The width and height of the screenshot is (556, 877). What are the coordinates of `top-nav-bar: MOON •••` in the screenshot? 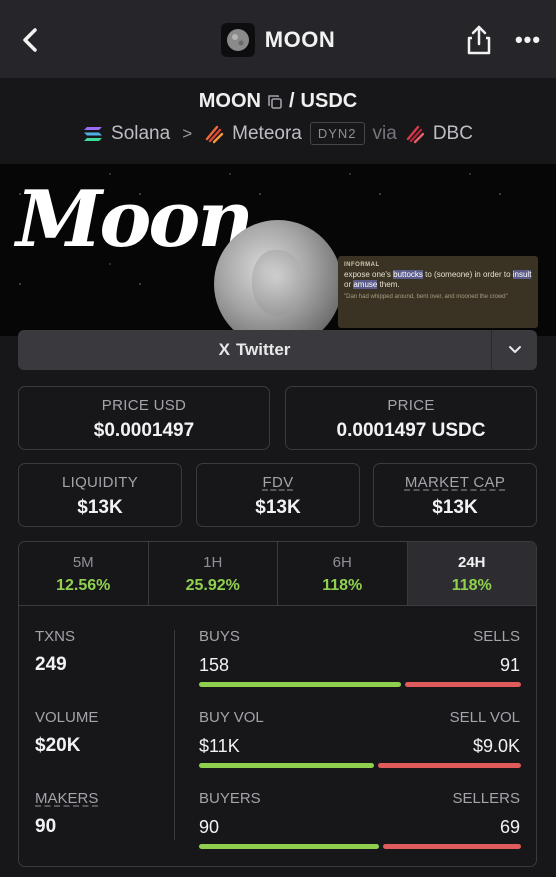 It's located at (278, 39).